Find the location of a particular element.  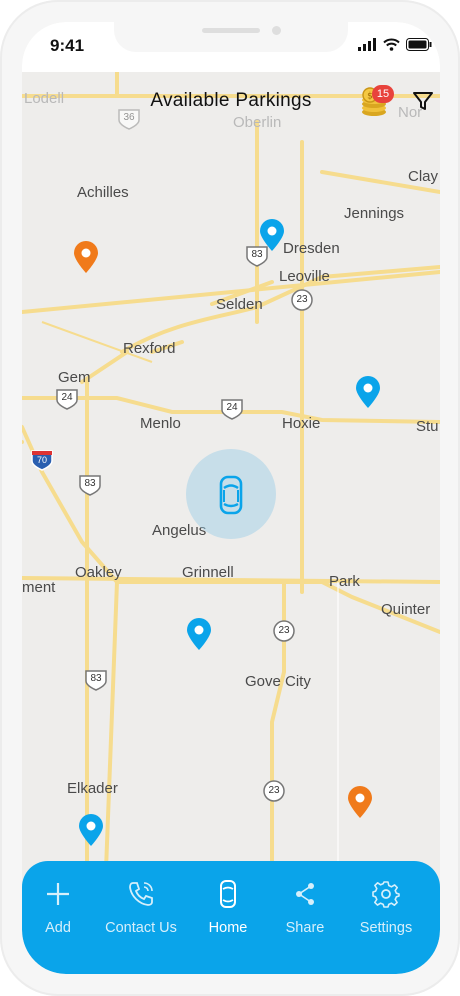

town-grinnell: Grinnell is located at coordinates (208, 572).